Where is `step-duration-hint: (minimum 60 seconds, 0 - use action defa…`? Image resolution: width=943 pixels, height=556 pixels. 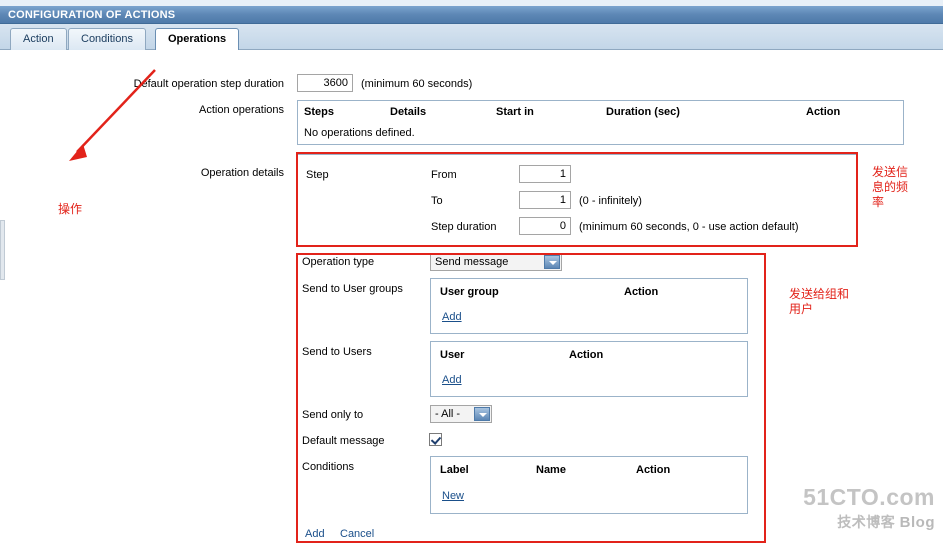 step-duration-hint: (minimum 60 seconds, 0 - use action defa… is located at coordinates (689, 227).